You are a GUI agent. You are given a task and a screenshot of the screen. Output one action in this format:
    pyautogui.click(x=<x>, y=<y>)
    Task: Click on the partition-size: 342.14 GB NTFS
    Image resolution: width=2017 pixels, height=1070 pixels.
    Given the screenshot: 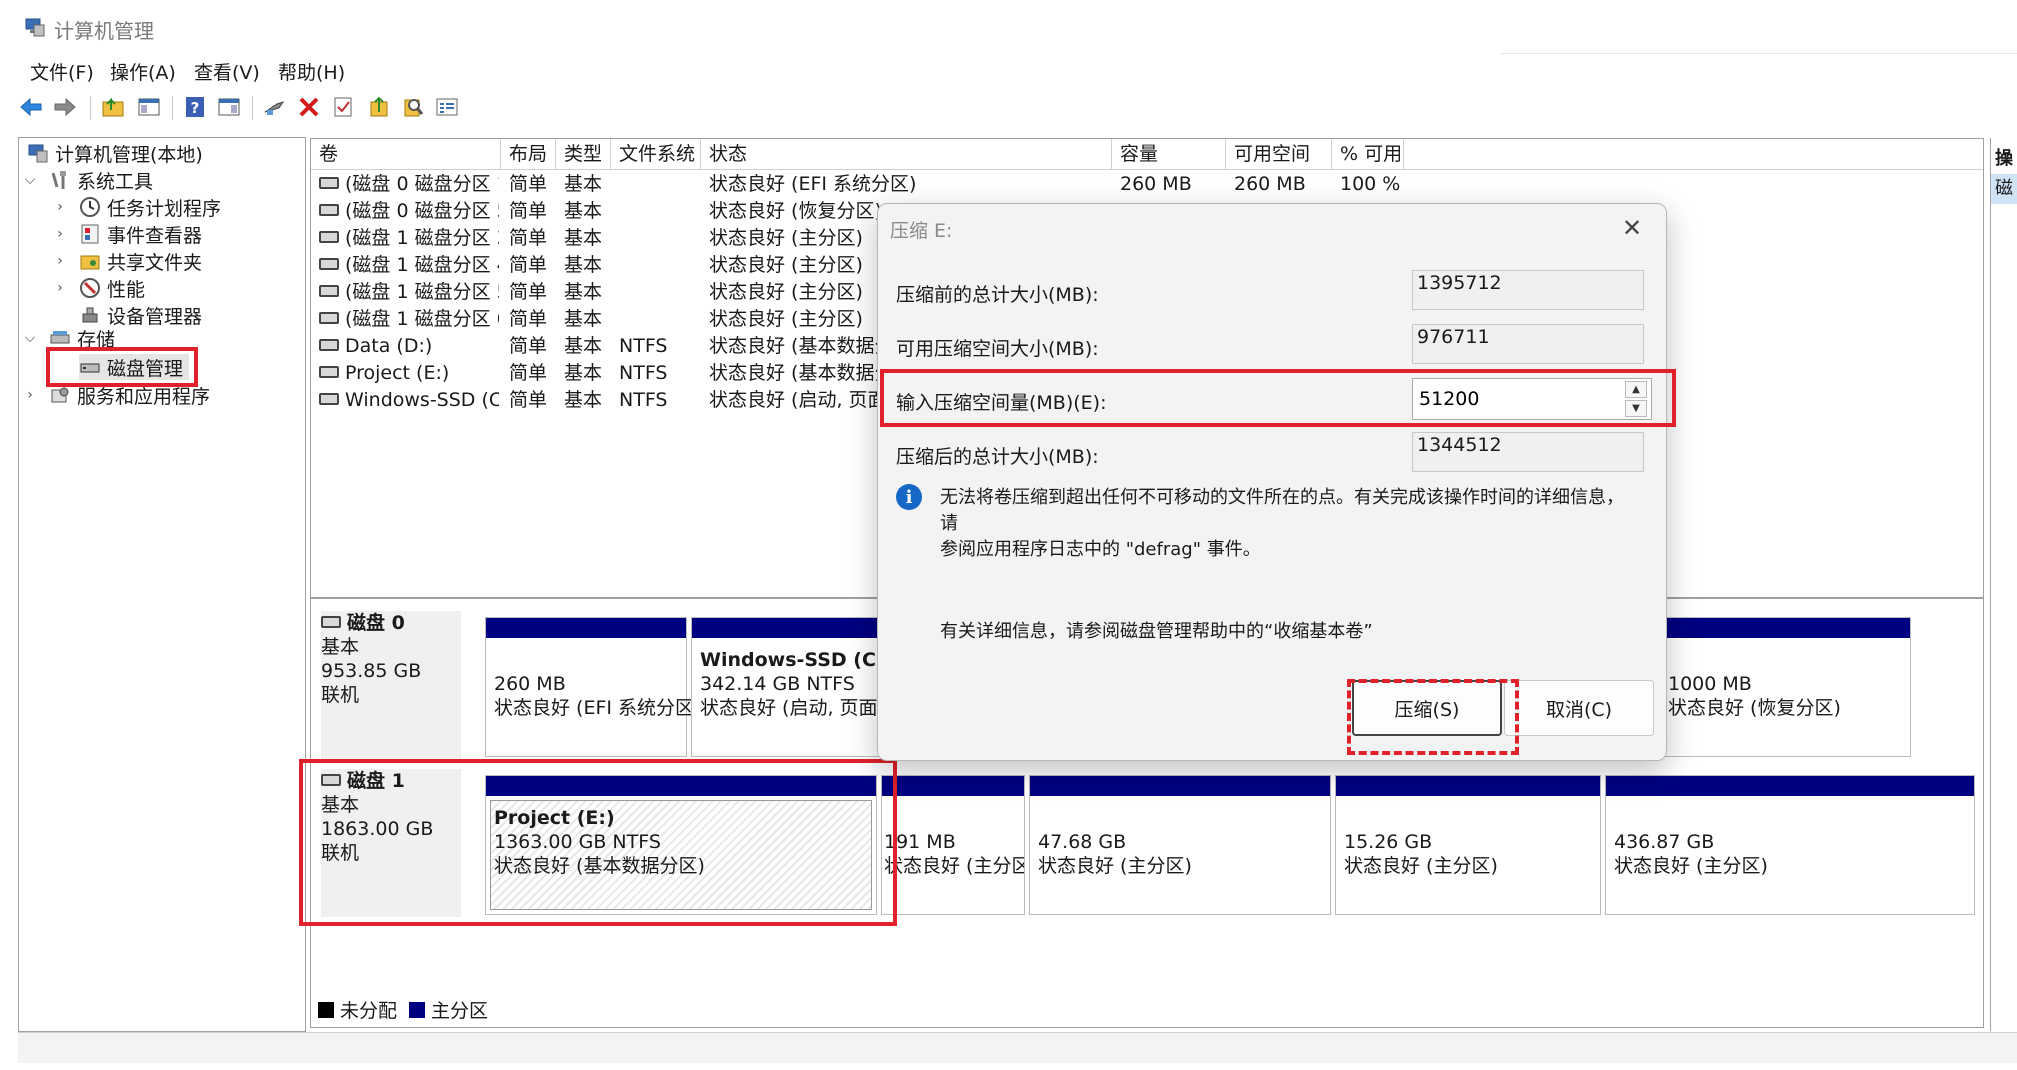 What is the action you would take?
    pyautogui.click(x=777, y=684)
    